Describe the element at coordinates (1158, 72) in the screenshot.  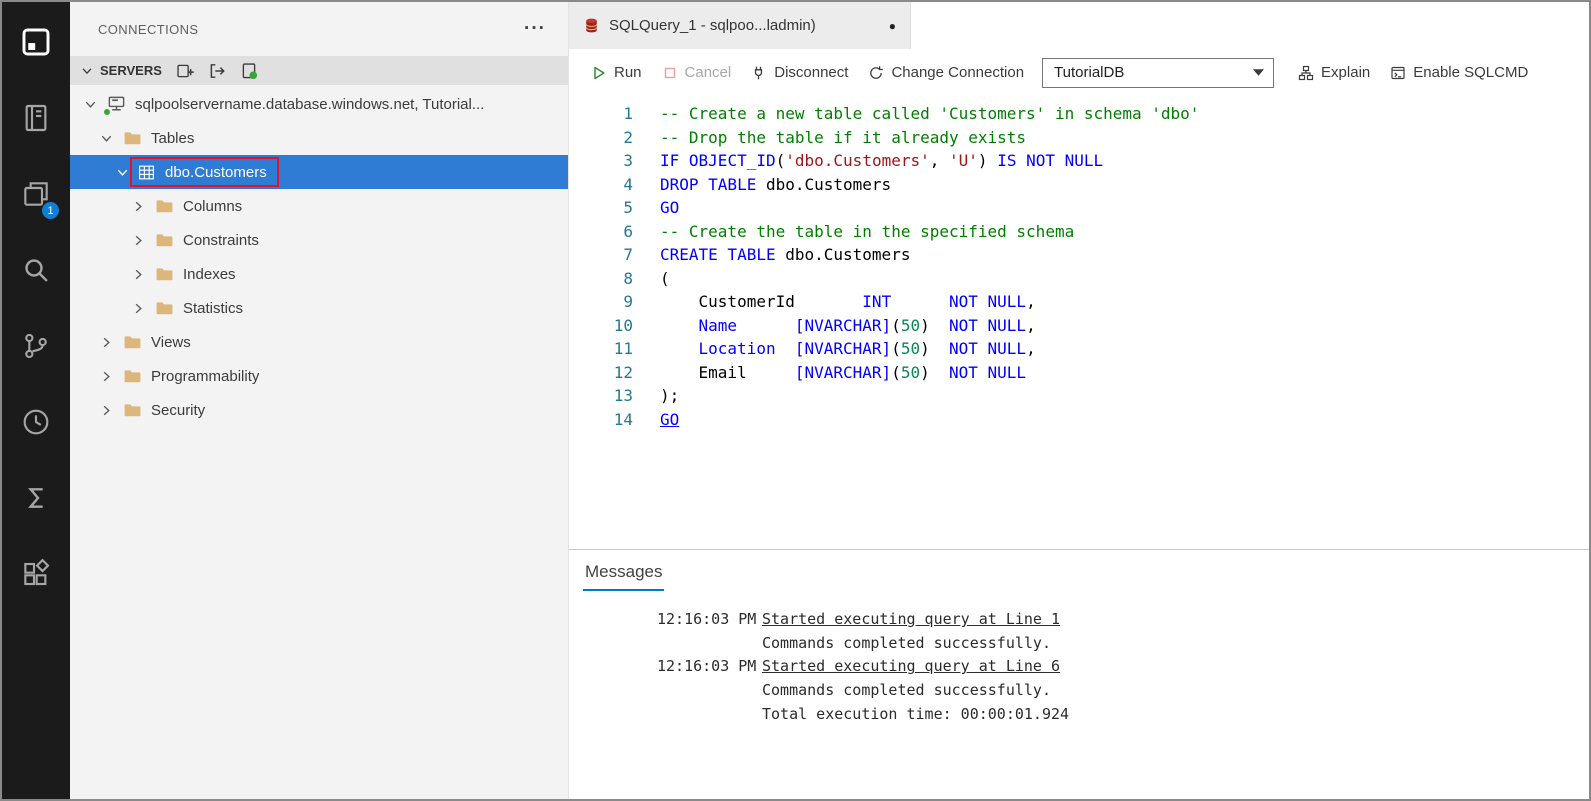
I see `database-selector: TutorialDB` at that location.